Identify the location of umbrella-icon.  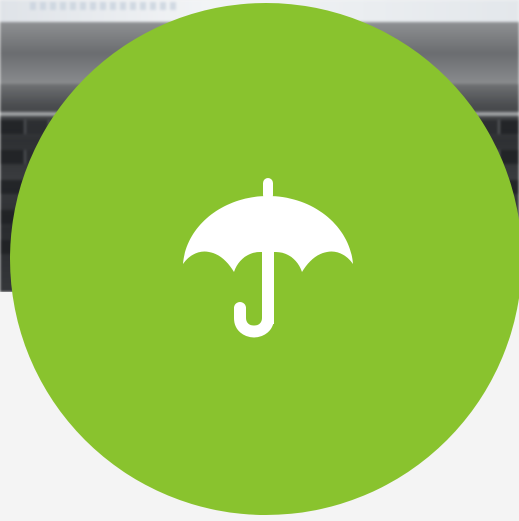
(268, 258).